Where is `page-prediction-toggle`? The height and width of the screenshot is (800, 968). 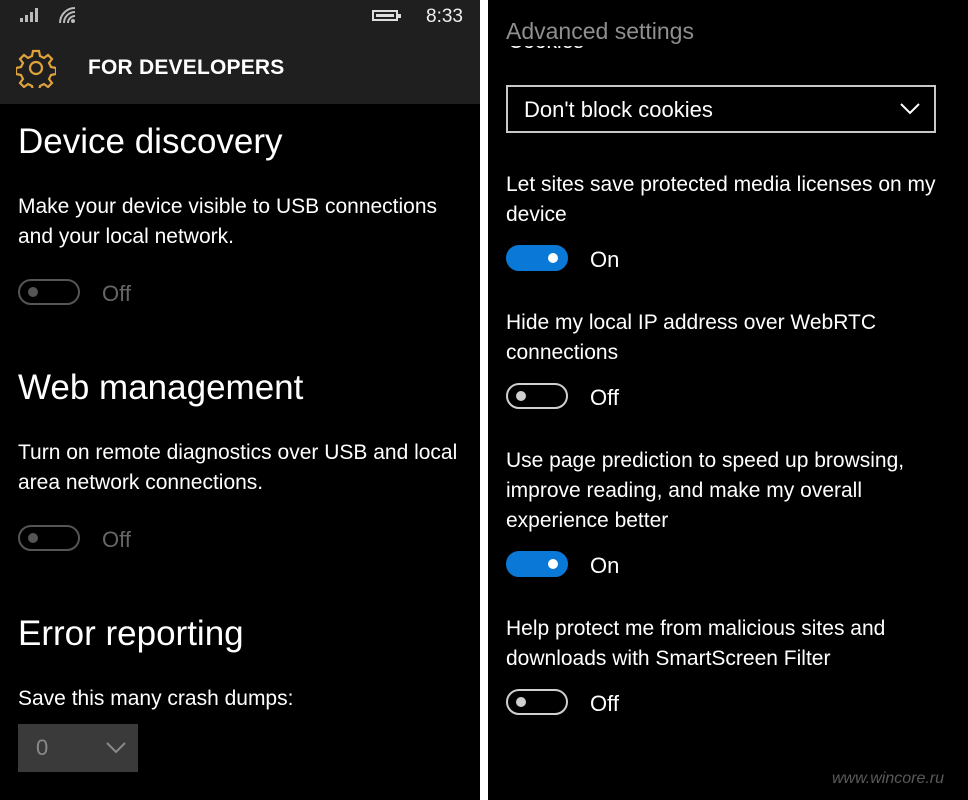
page-prediction-toggle is located at coordinates (537, 564).